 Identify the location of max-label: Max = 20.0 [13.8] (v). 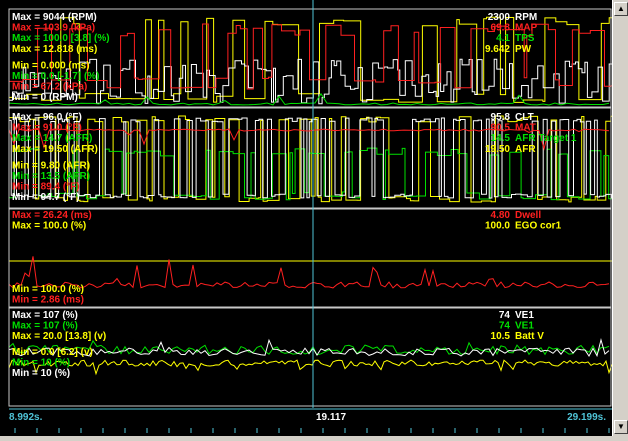
(59, 336).